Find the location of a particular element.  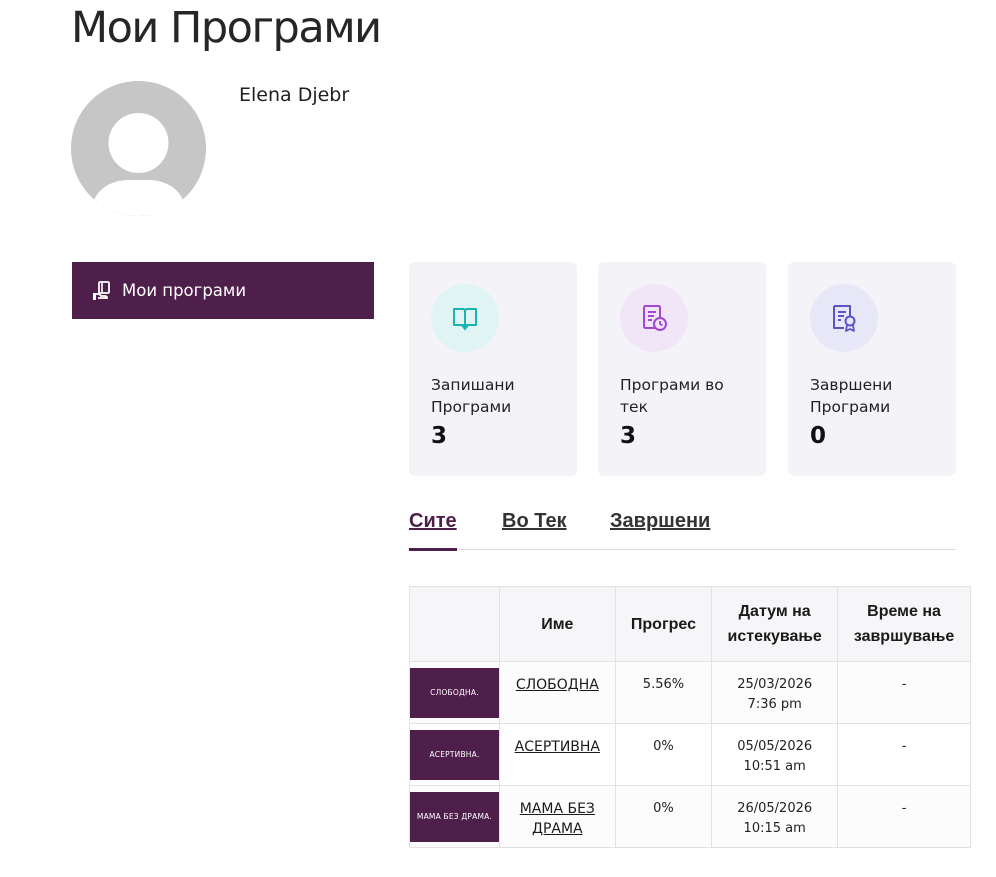

expiry-text: 05/05/2026 10:51 am is located at coordinates (775, 756).